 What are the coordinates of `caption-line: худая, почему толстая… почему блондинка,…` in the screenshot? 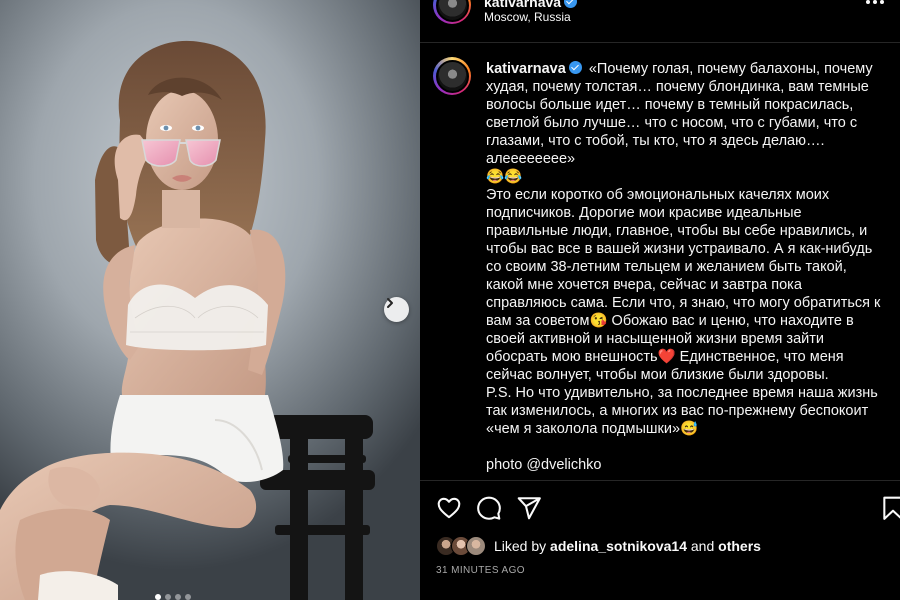 It's located at (677, 87).